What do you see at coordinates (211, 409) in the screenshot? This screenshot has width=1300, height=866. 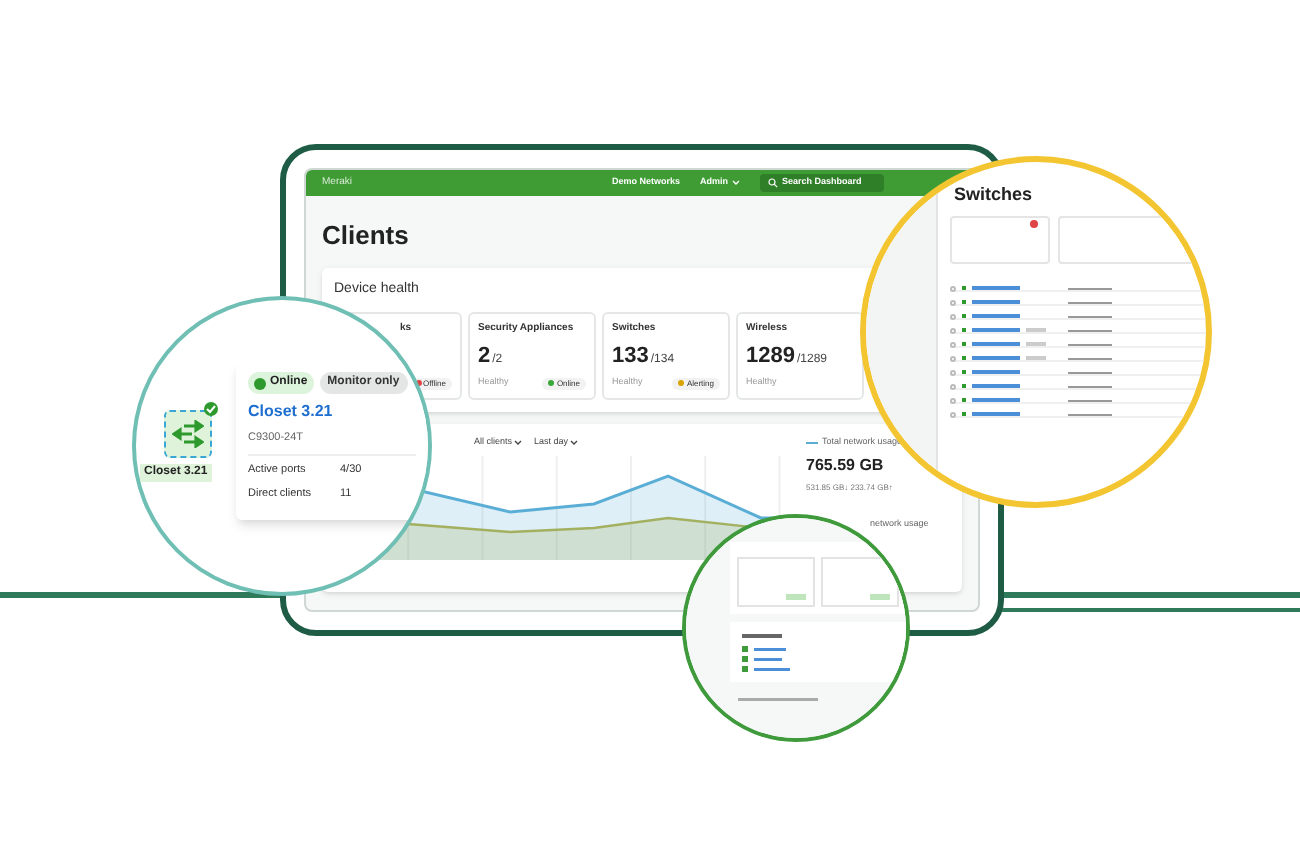 I see `check-icon` at bounding box center [211, 409].